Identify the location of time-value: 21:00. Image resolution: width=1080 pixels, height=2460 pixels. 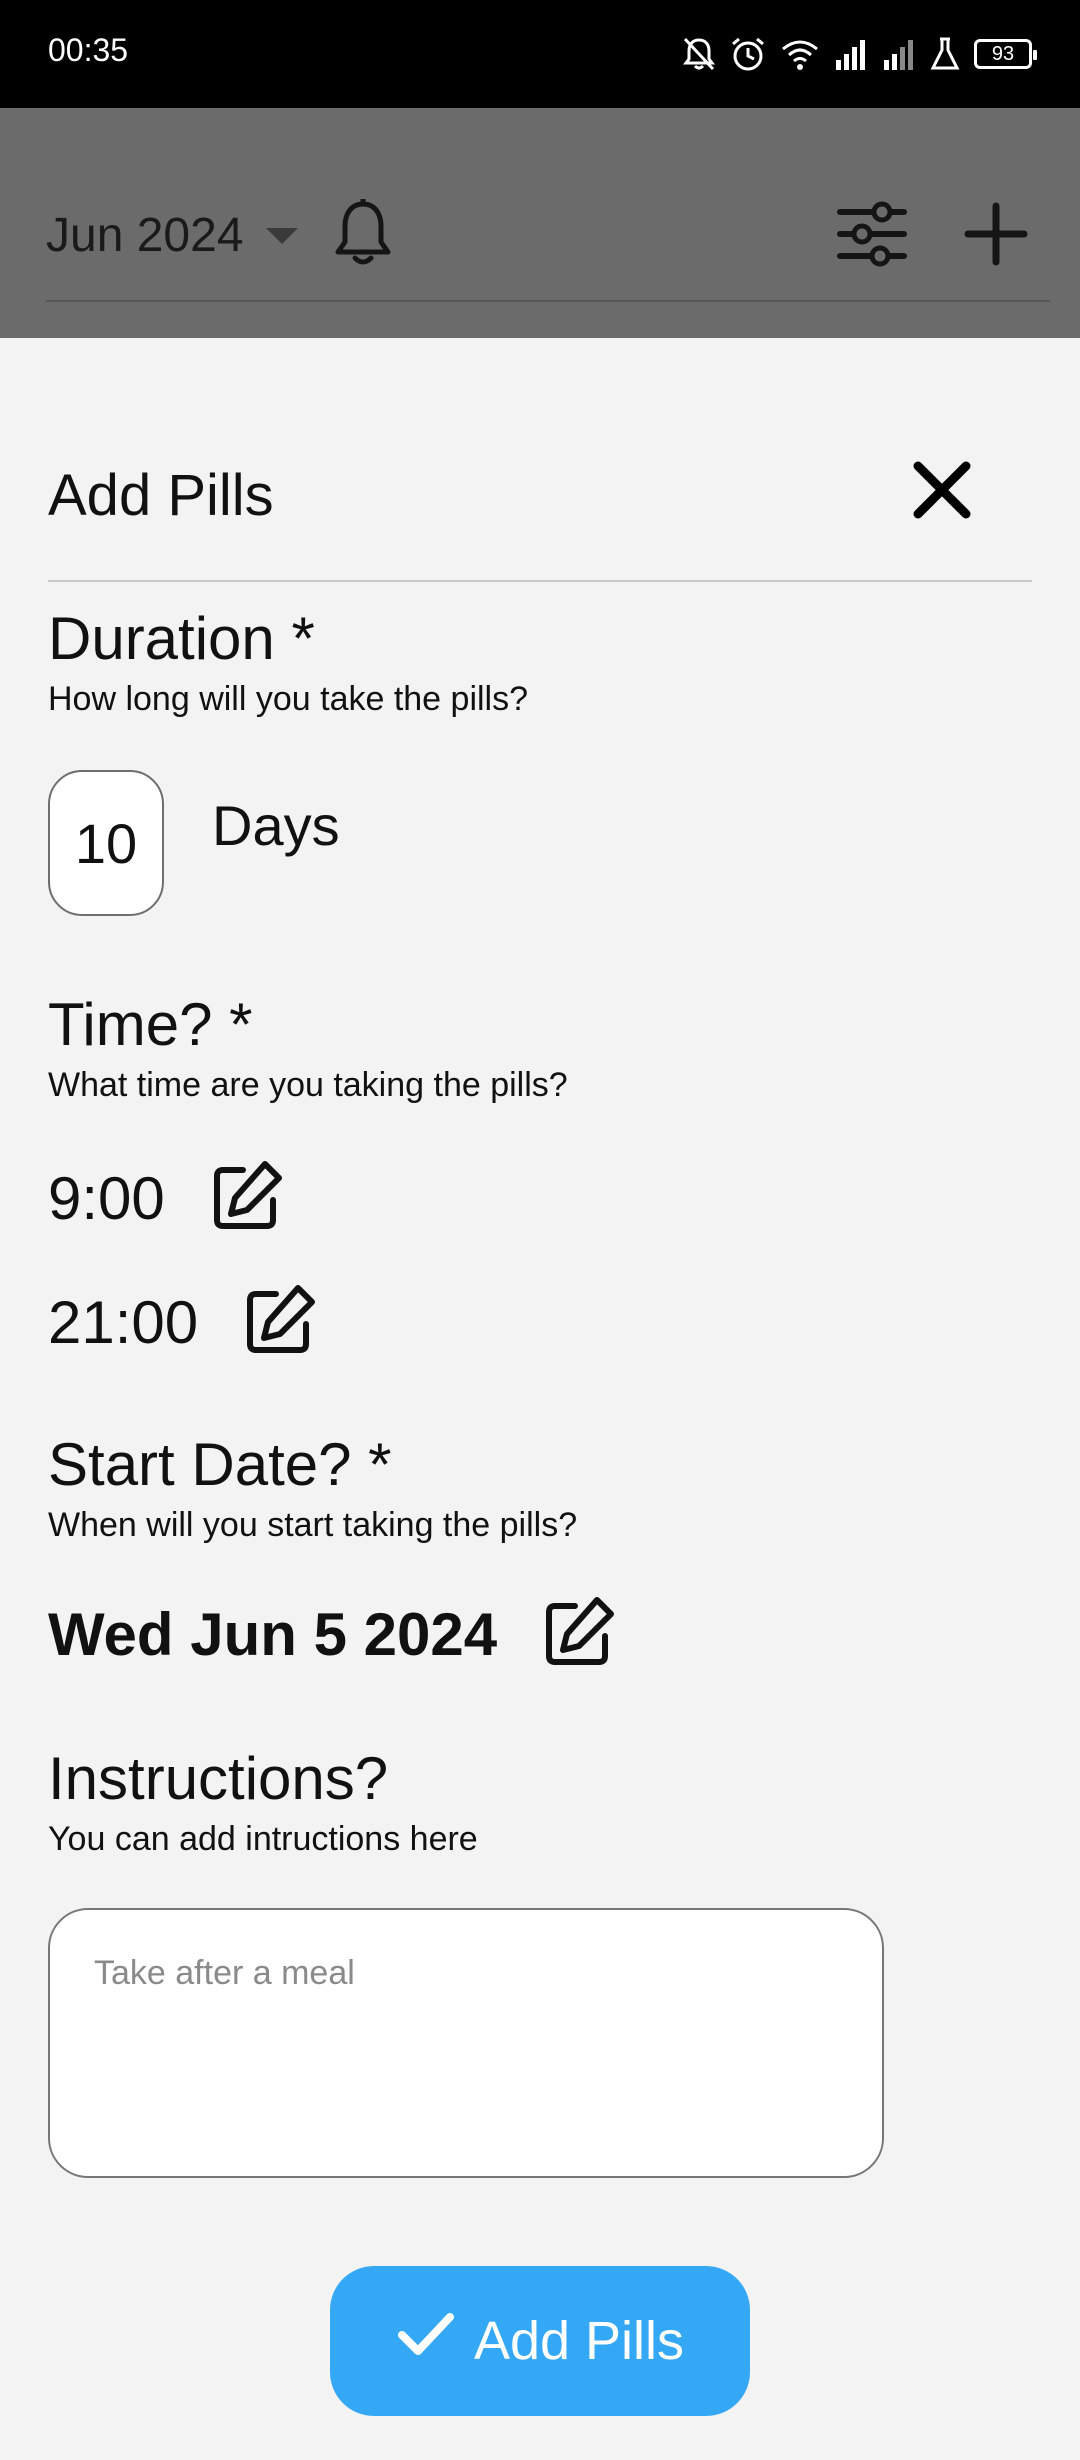
(123, 1322).